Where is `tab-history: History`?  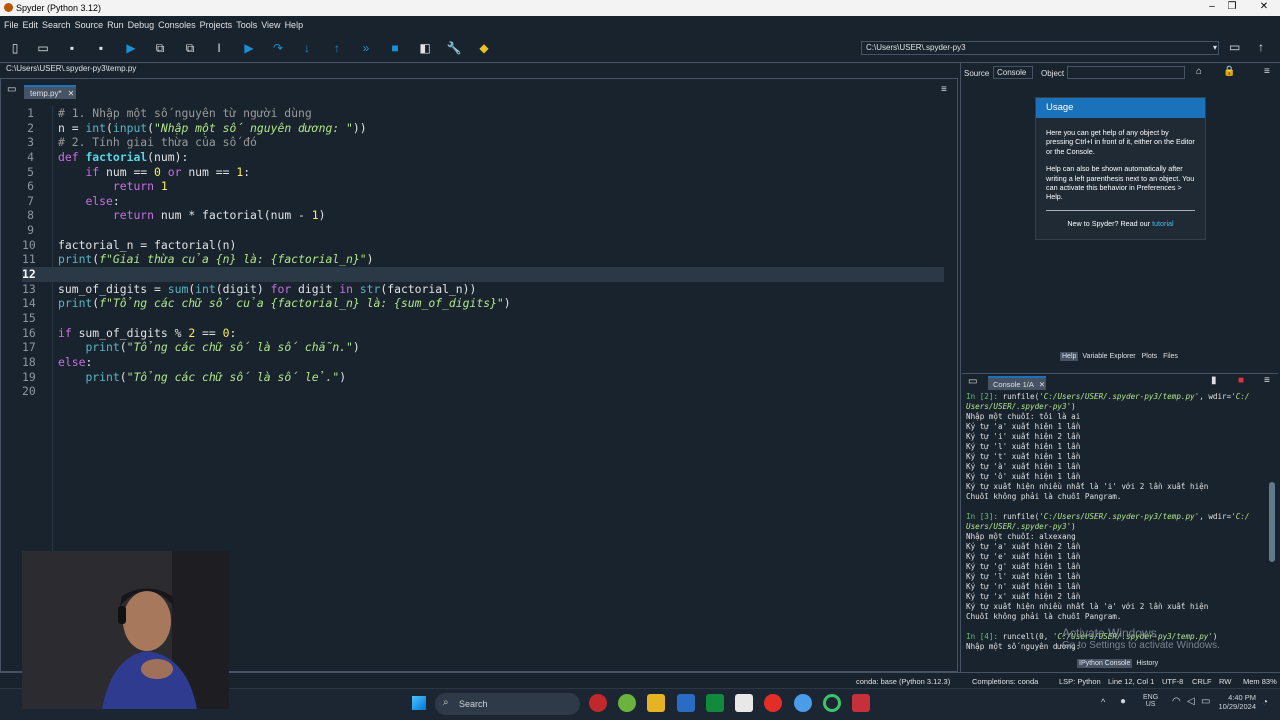
tab-history: History is located at coordinates (1147, 663).